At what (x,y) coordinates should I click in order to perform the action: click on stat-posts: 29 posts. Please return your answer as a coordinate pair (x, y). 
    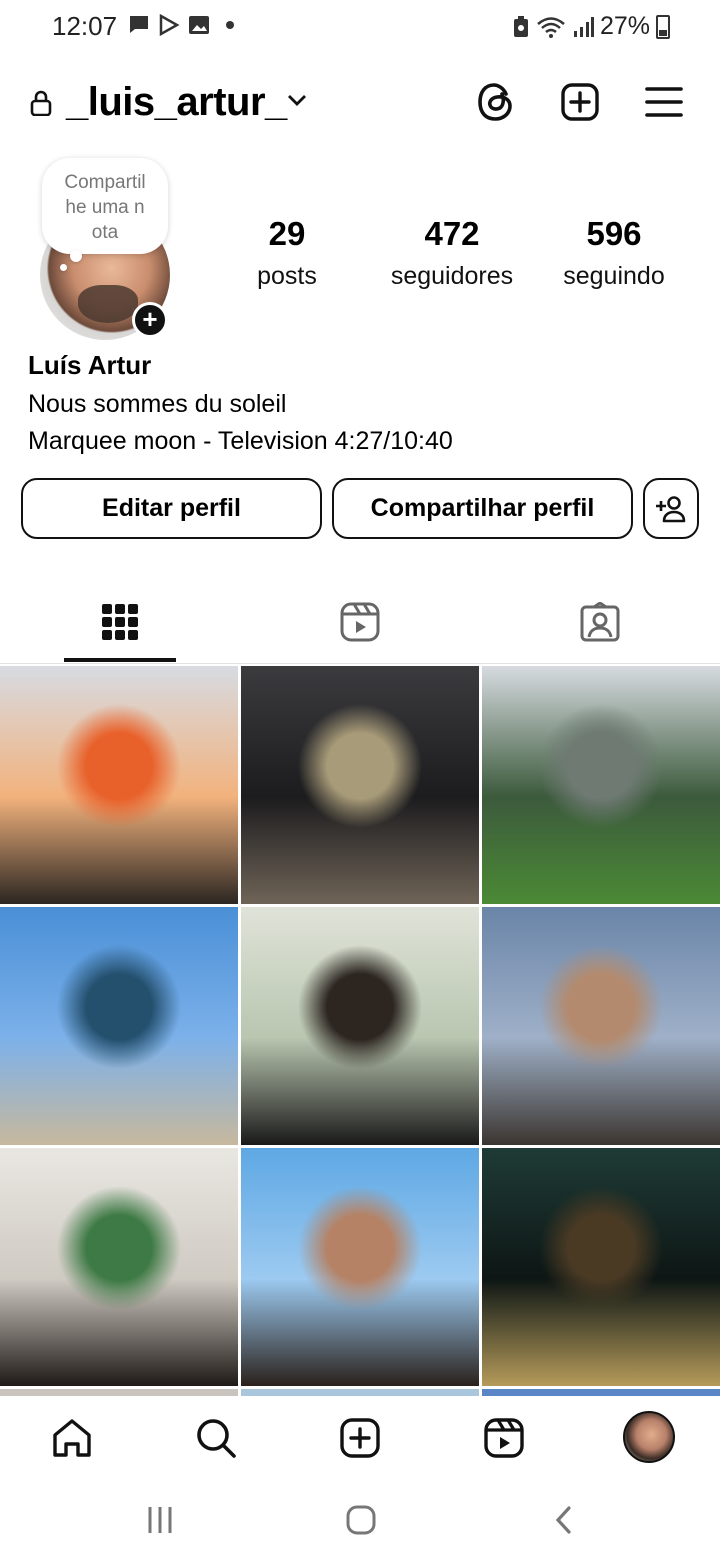
    Looking at the image, I should click on (287, 254).